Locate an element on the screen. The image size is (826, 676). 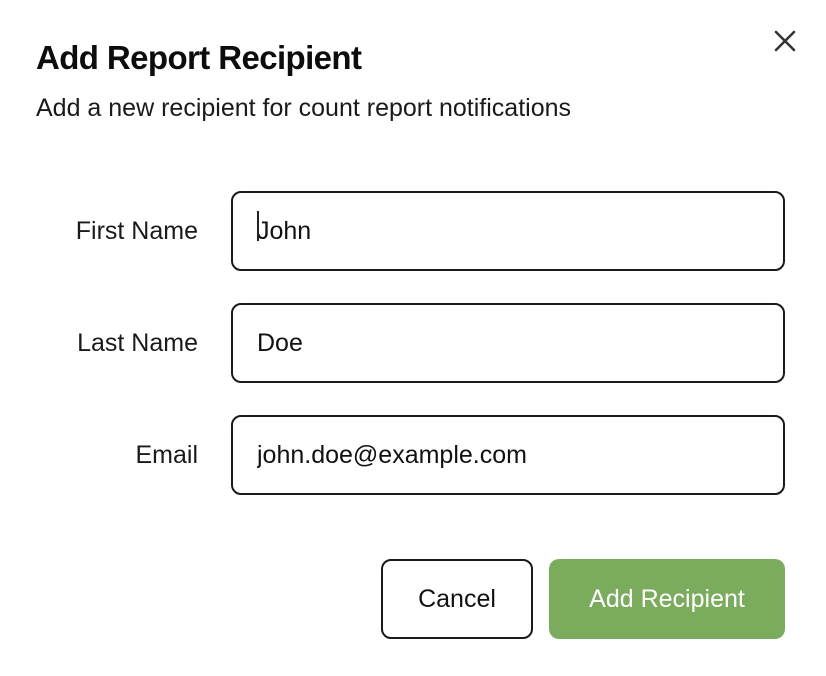
email-row: Email is located at coordinates (413, 455).